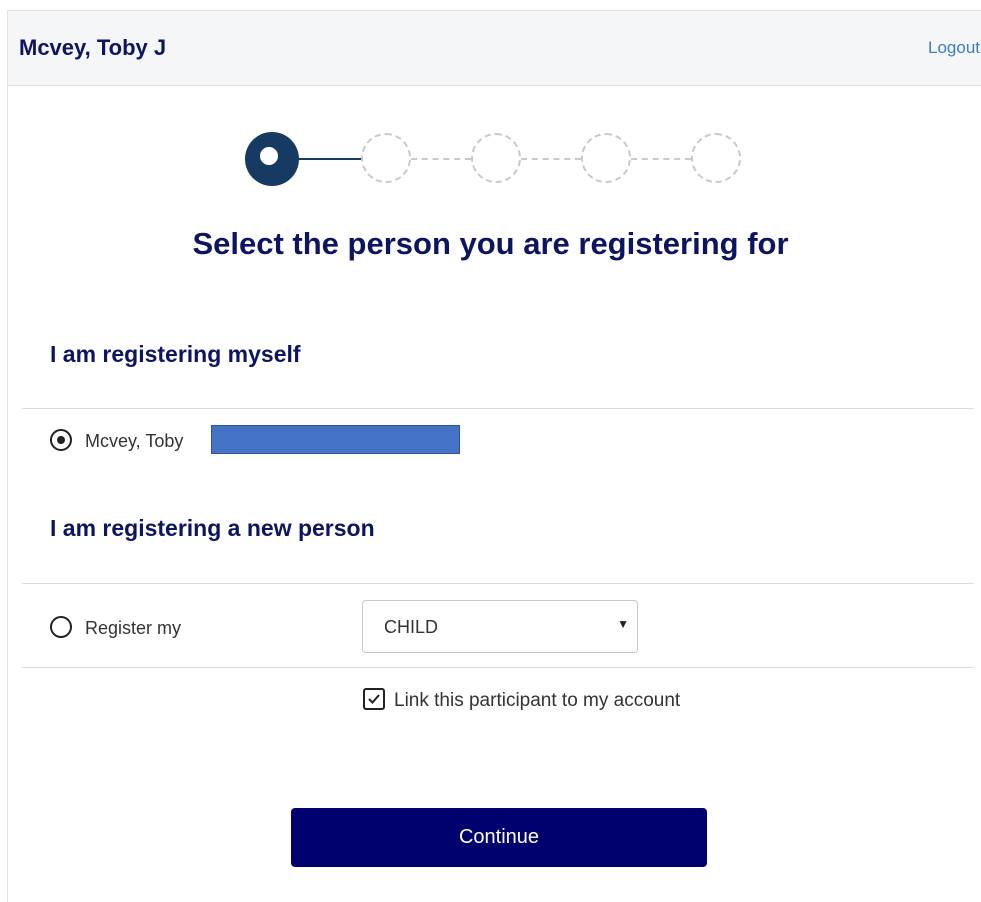  What do you see at coordinates (93, 47) in the screenshot?
I see `user-name: Mcvey, Toby J` at bounding box center [93, 47].